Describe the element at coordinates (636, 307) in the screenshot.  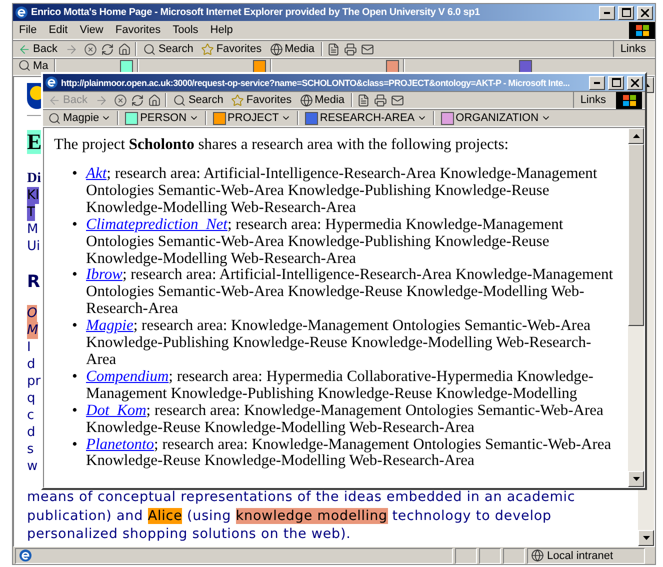
I see `scrollbar` at that location.